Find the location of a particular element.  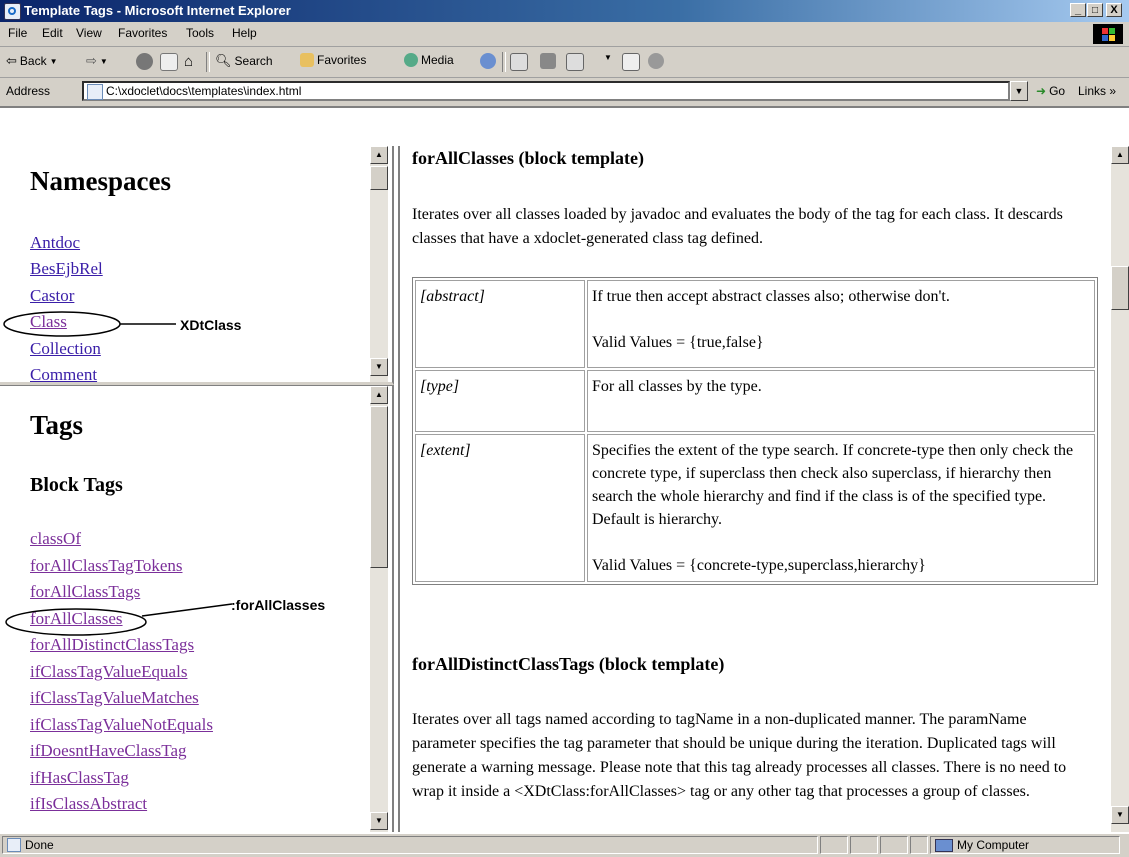

tag-link-classof: classOf is located at coordinates (55, 539).